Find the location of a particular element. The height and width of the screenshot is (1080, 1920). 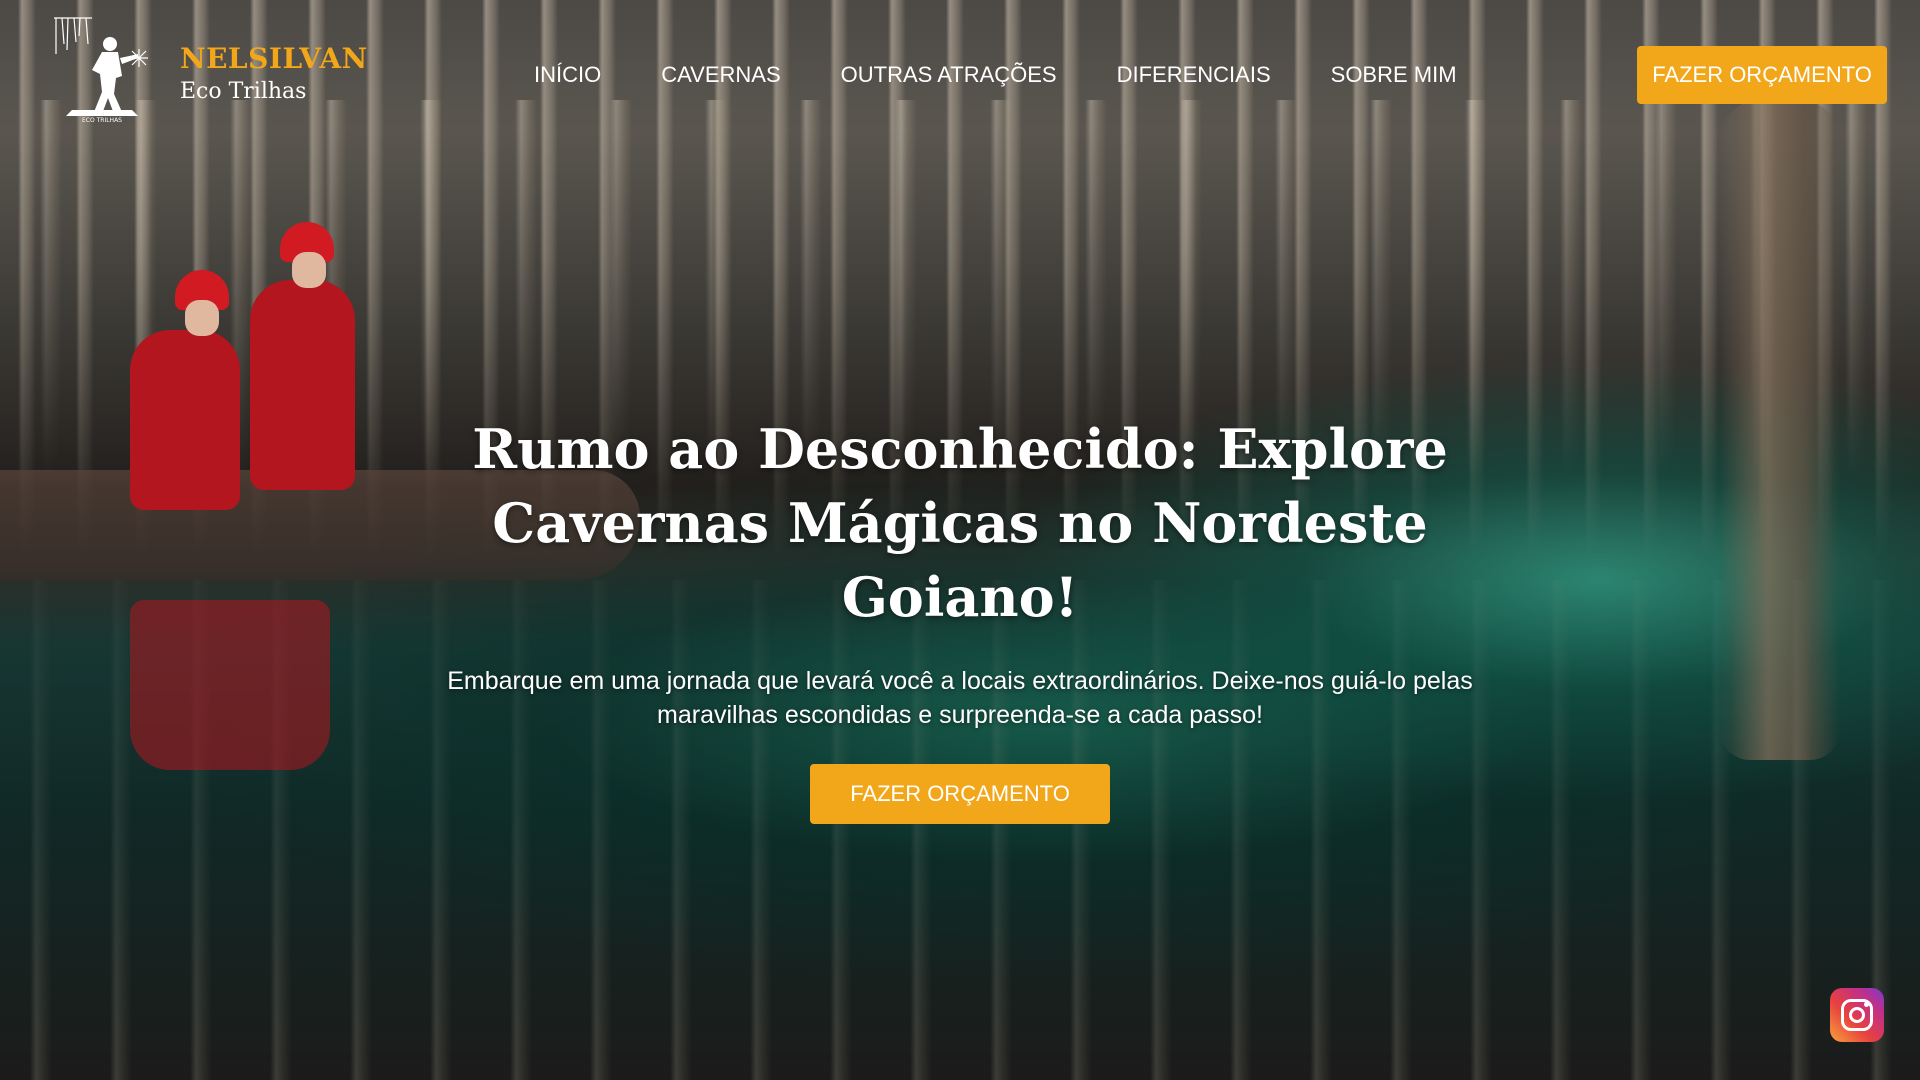

explorer-left-face is located at coordinates (202, 318).